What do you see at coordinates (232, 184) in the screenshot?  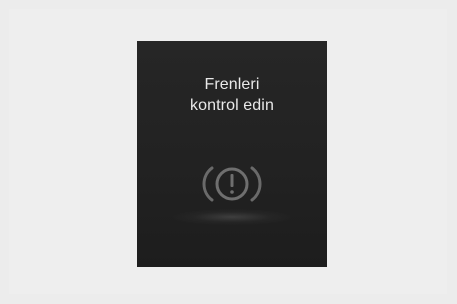 I see `brake-warning-icon` at bounding box center [232, 184].